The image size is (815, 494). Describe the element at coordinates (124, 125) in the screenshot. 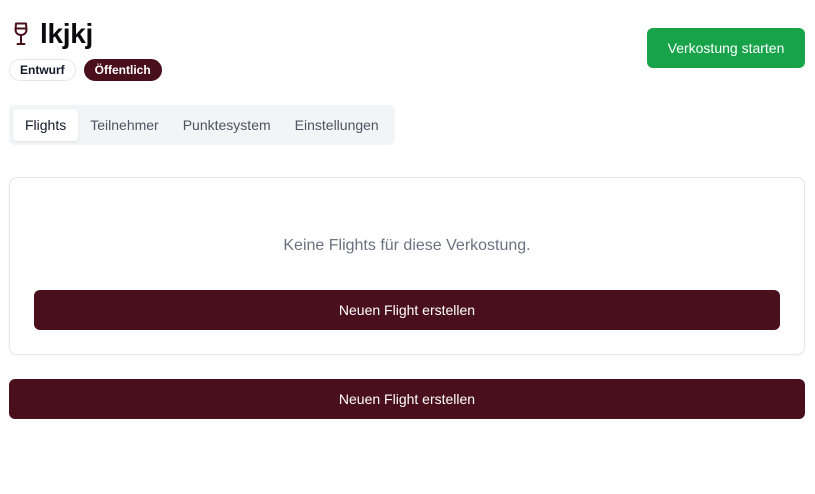

I see `tab-participants: Teilnehmer` at that location.